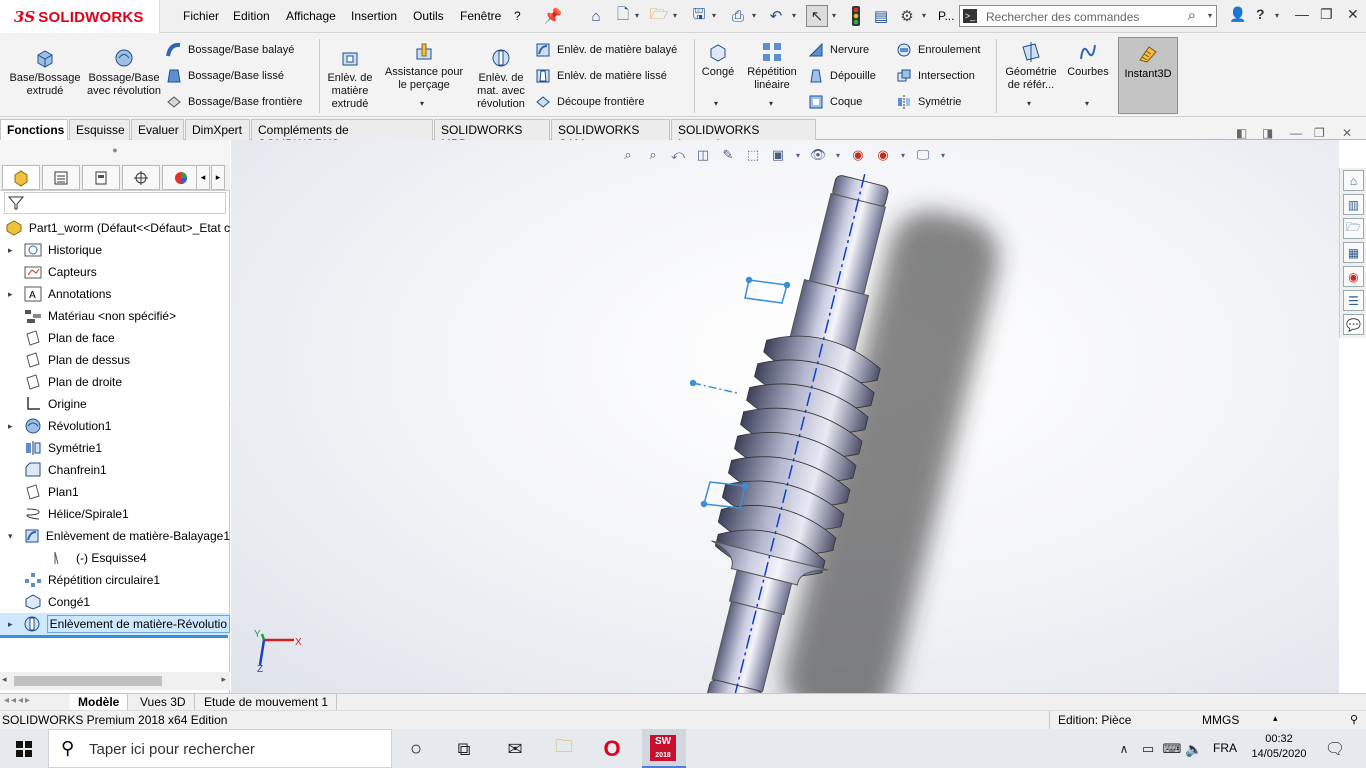 This screenshot has width=1366, height=768. What do you see at coordinates (699, 16) in the screenshot?
I see `save-icon: 🖫` at bounding box center [699, 16].